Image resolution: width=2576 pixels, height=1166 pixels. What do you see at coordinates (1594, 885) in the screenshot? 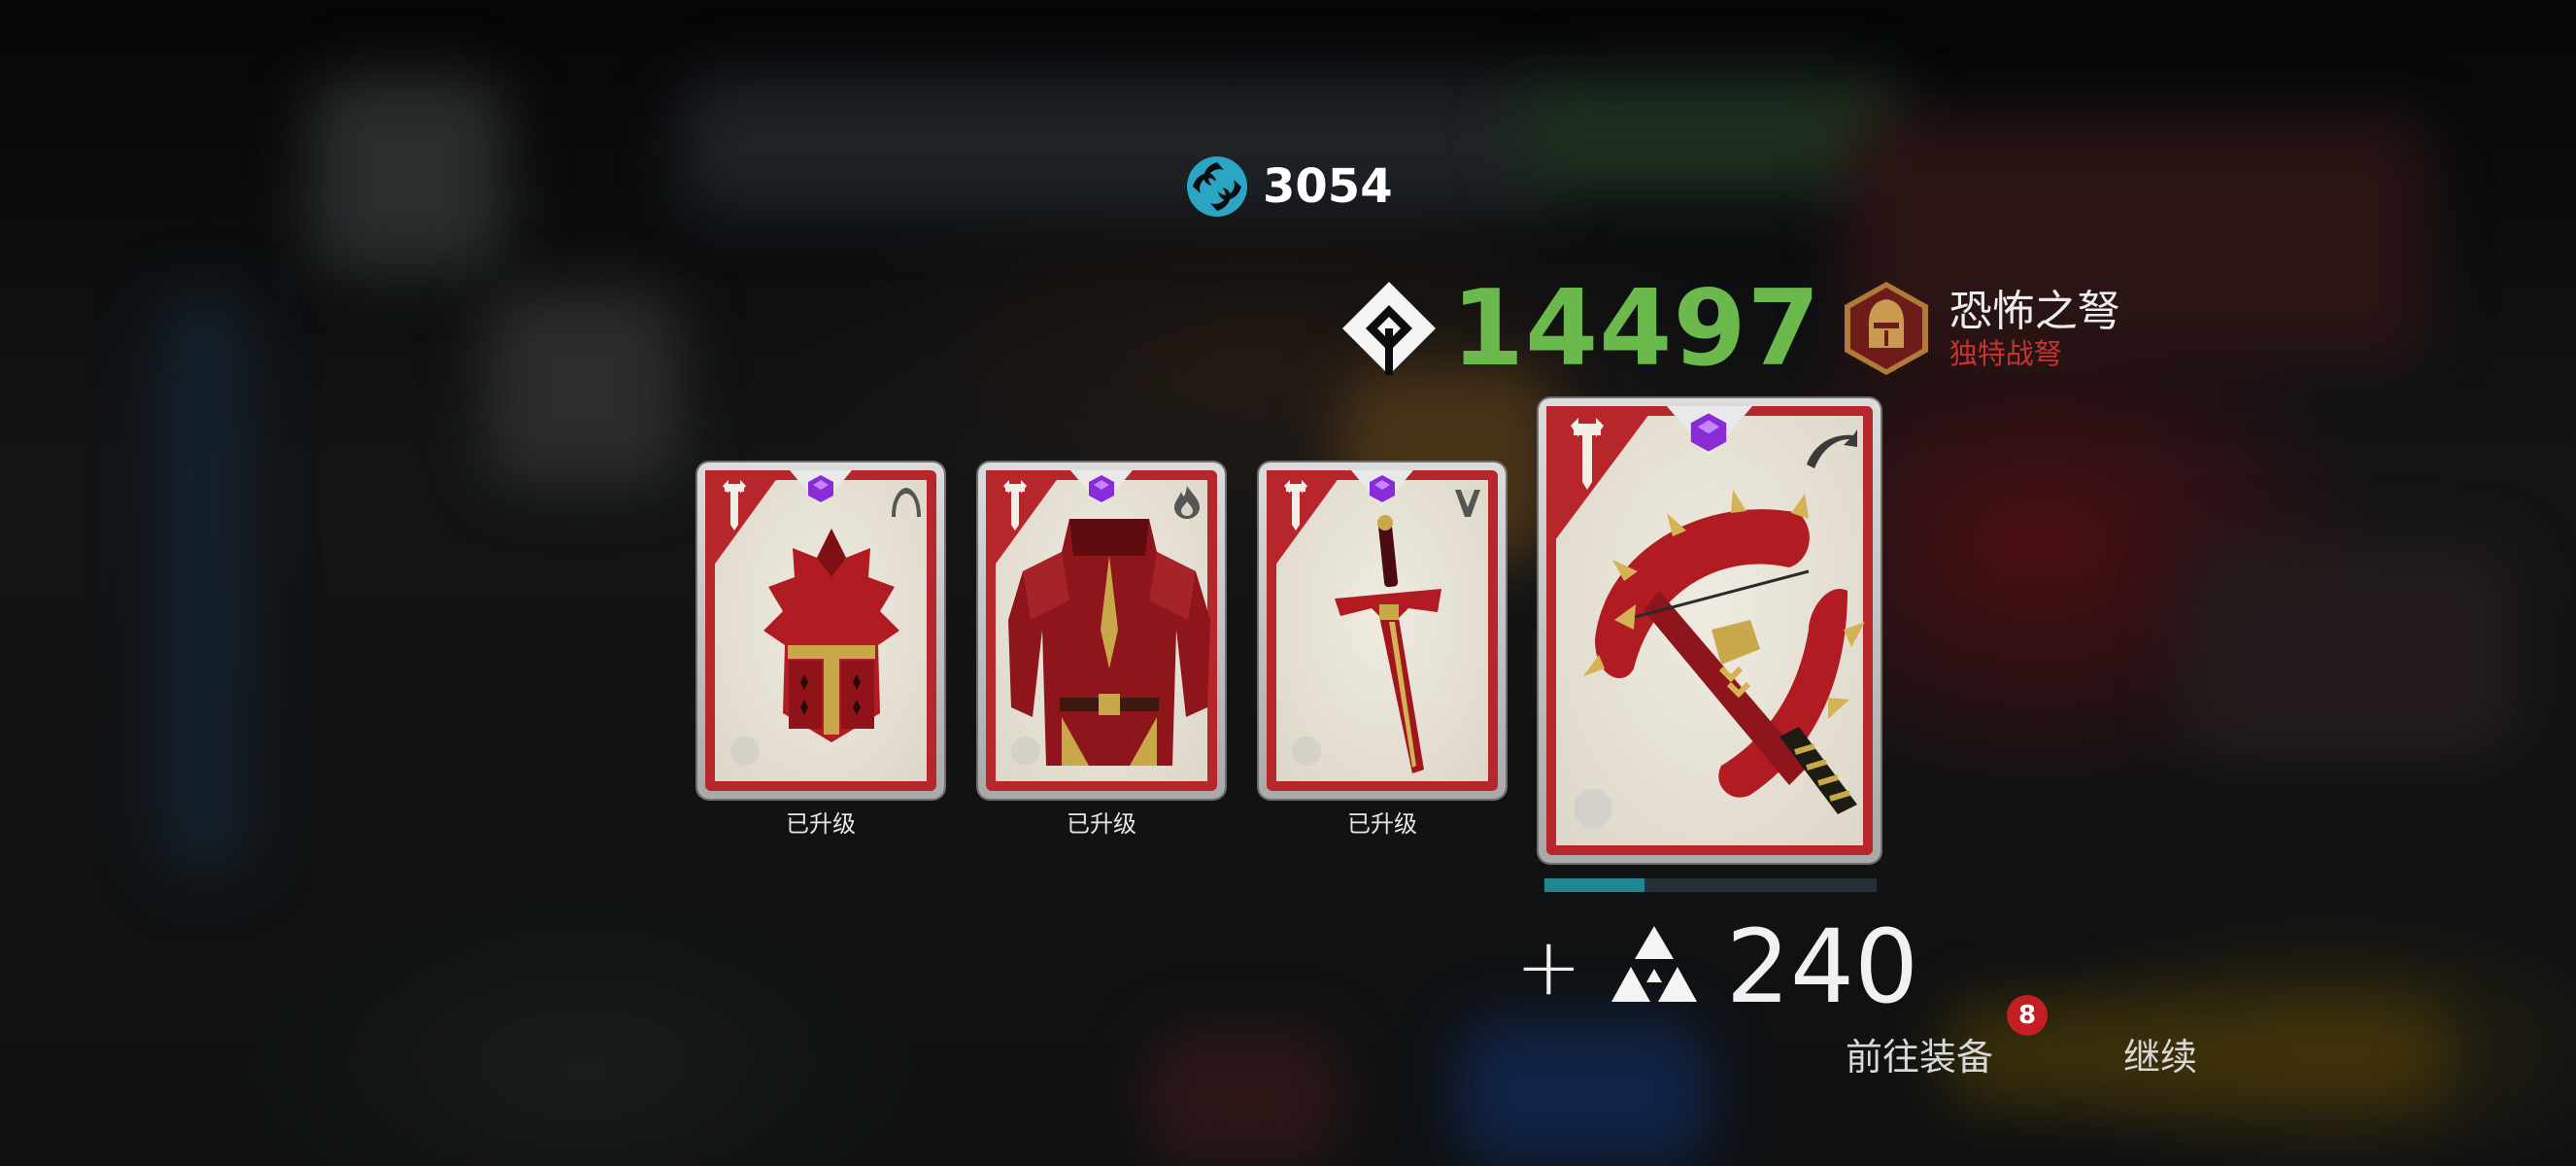
I see `upgrade-progress-fill` at bounding box center [1594, 885].